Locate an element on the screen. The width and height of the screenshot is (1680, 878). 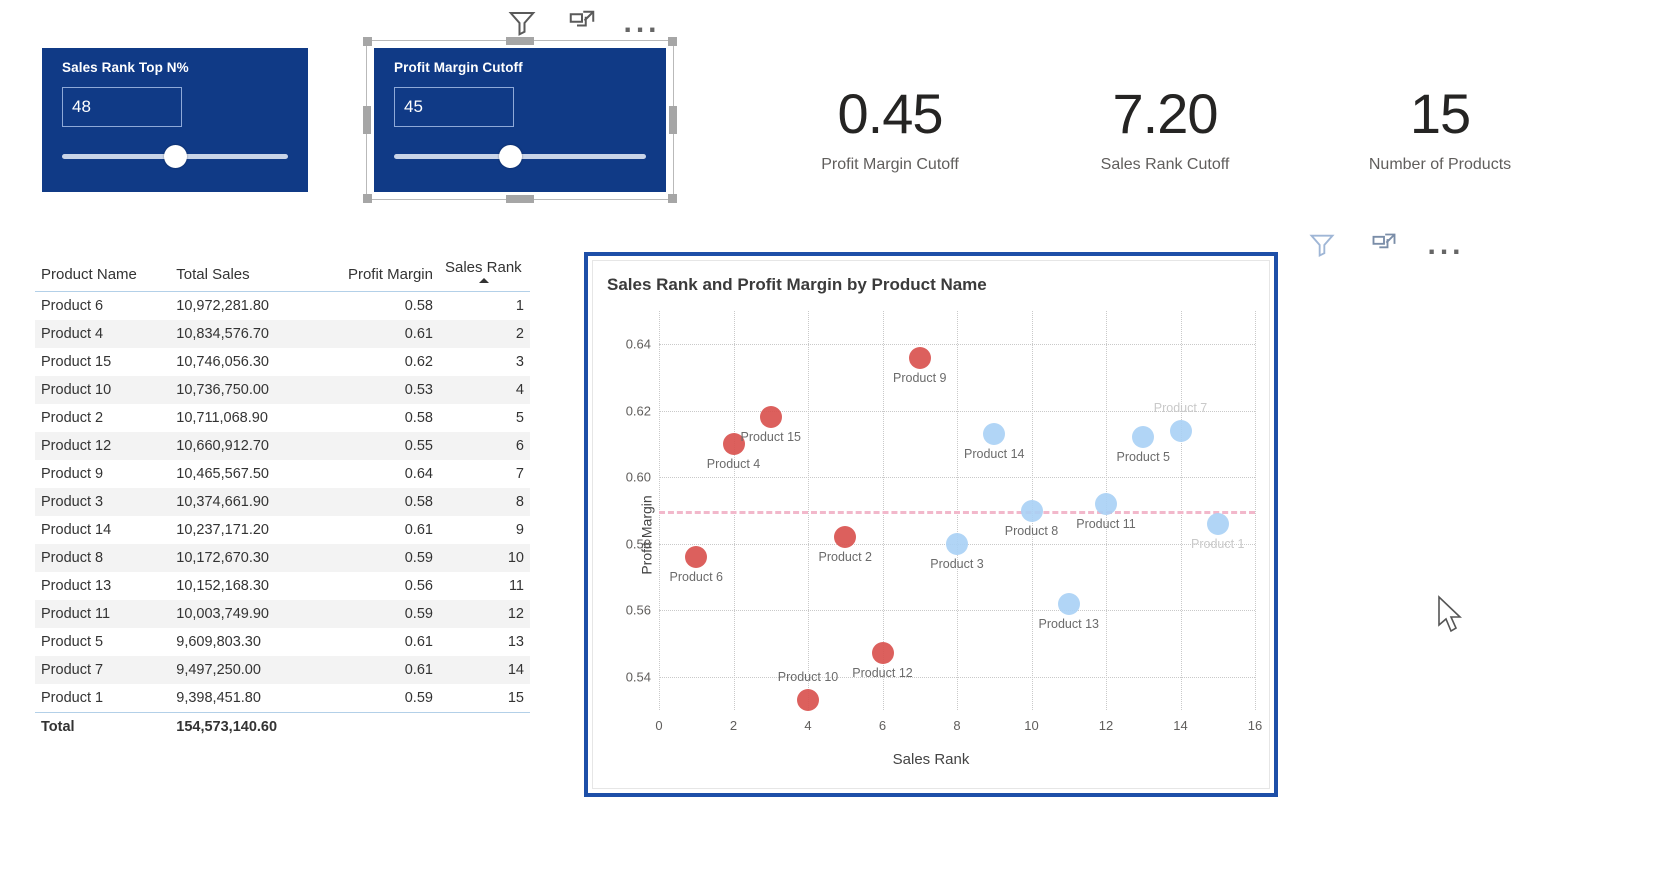
column-header-product-name: Product Name is located at coordinates (103, 273).